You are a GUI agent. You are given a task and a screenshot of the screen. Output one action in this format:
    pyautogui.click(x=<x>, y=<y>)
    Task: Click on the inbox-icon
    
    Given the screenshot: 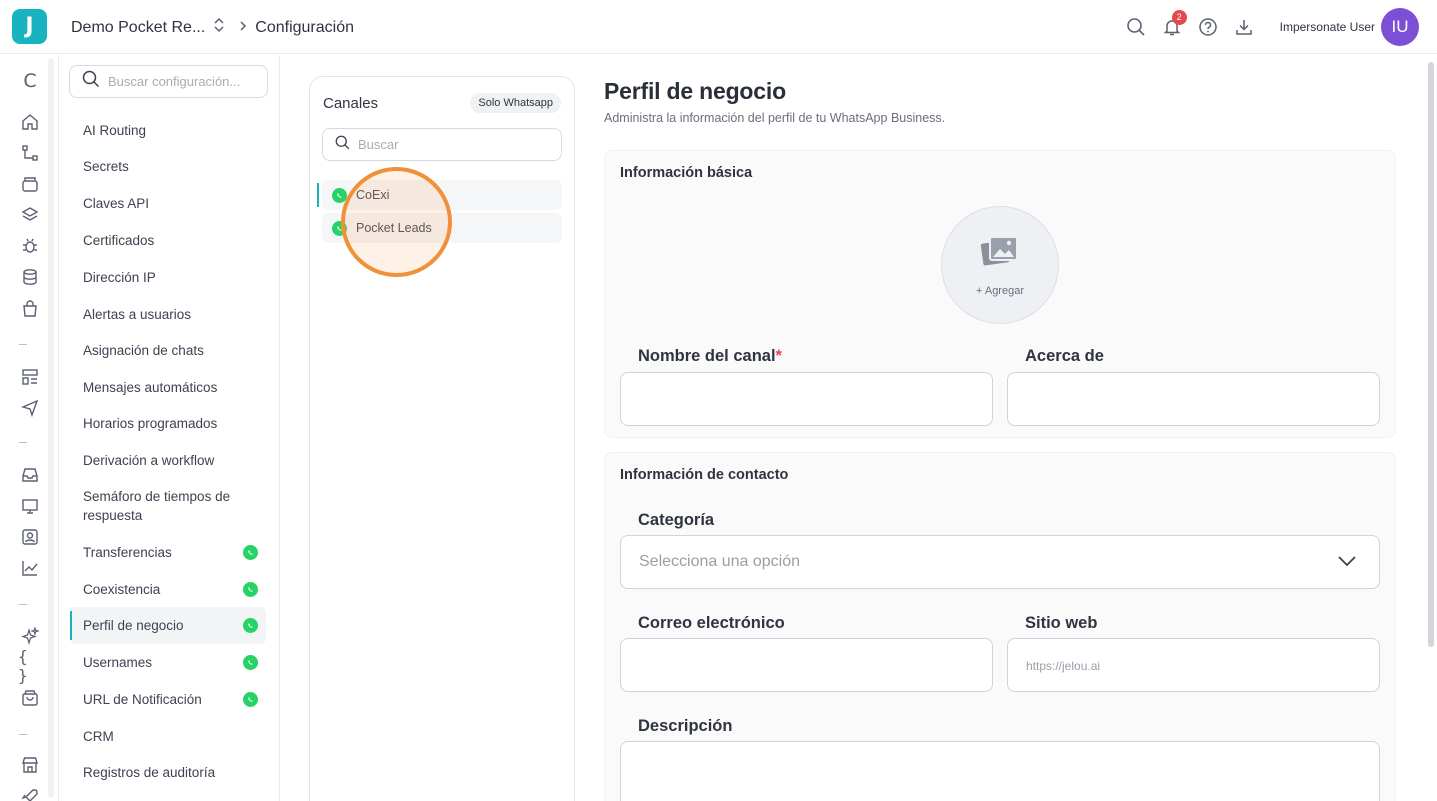 What is the action you would take?
    pyautogui.click(x=30, y=475)
    